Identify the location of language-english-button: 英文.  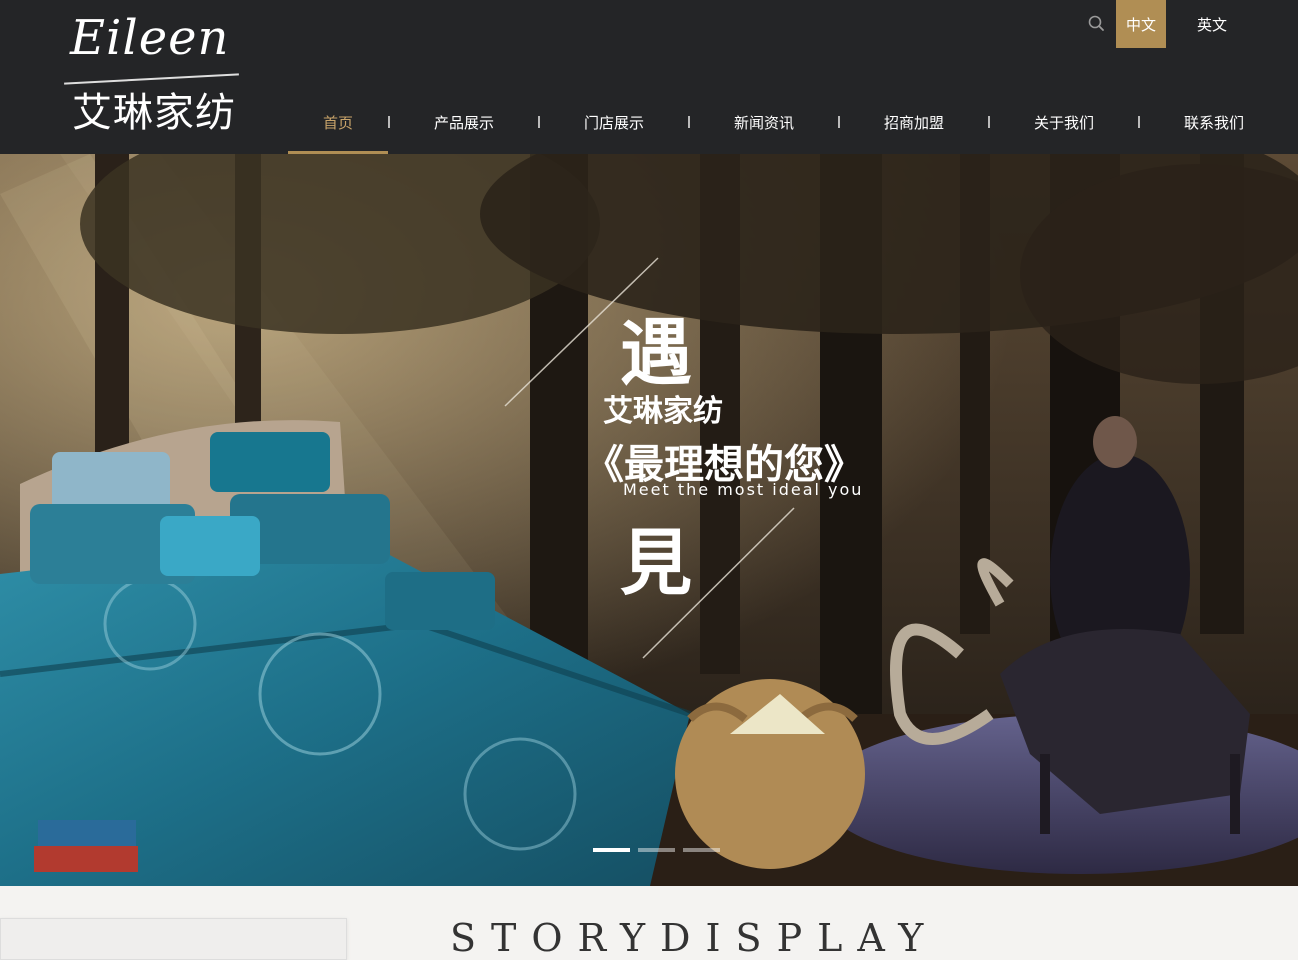
(1212, 24).